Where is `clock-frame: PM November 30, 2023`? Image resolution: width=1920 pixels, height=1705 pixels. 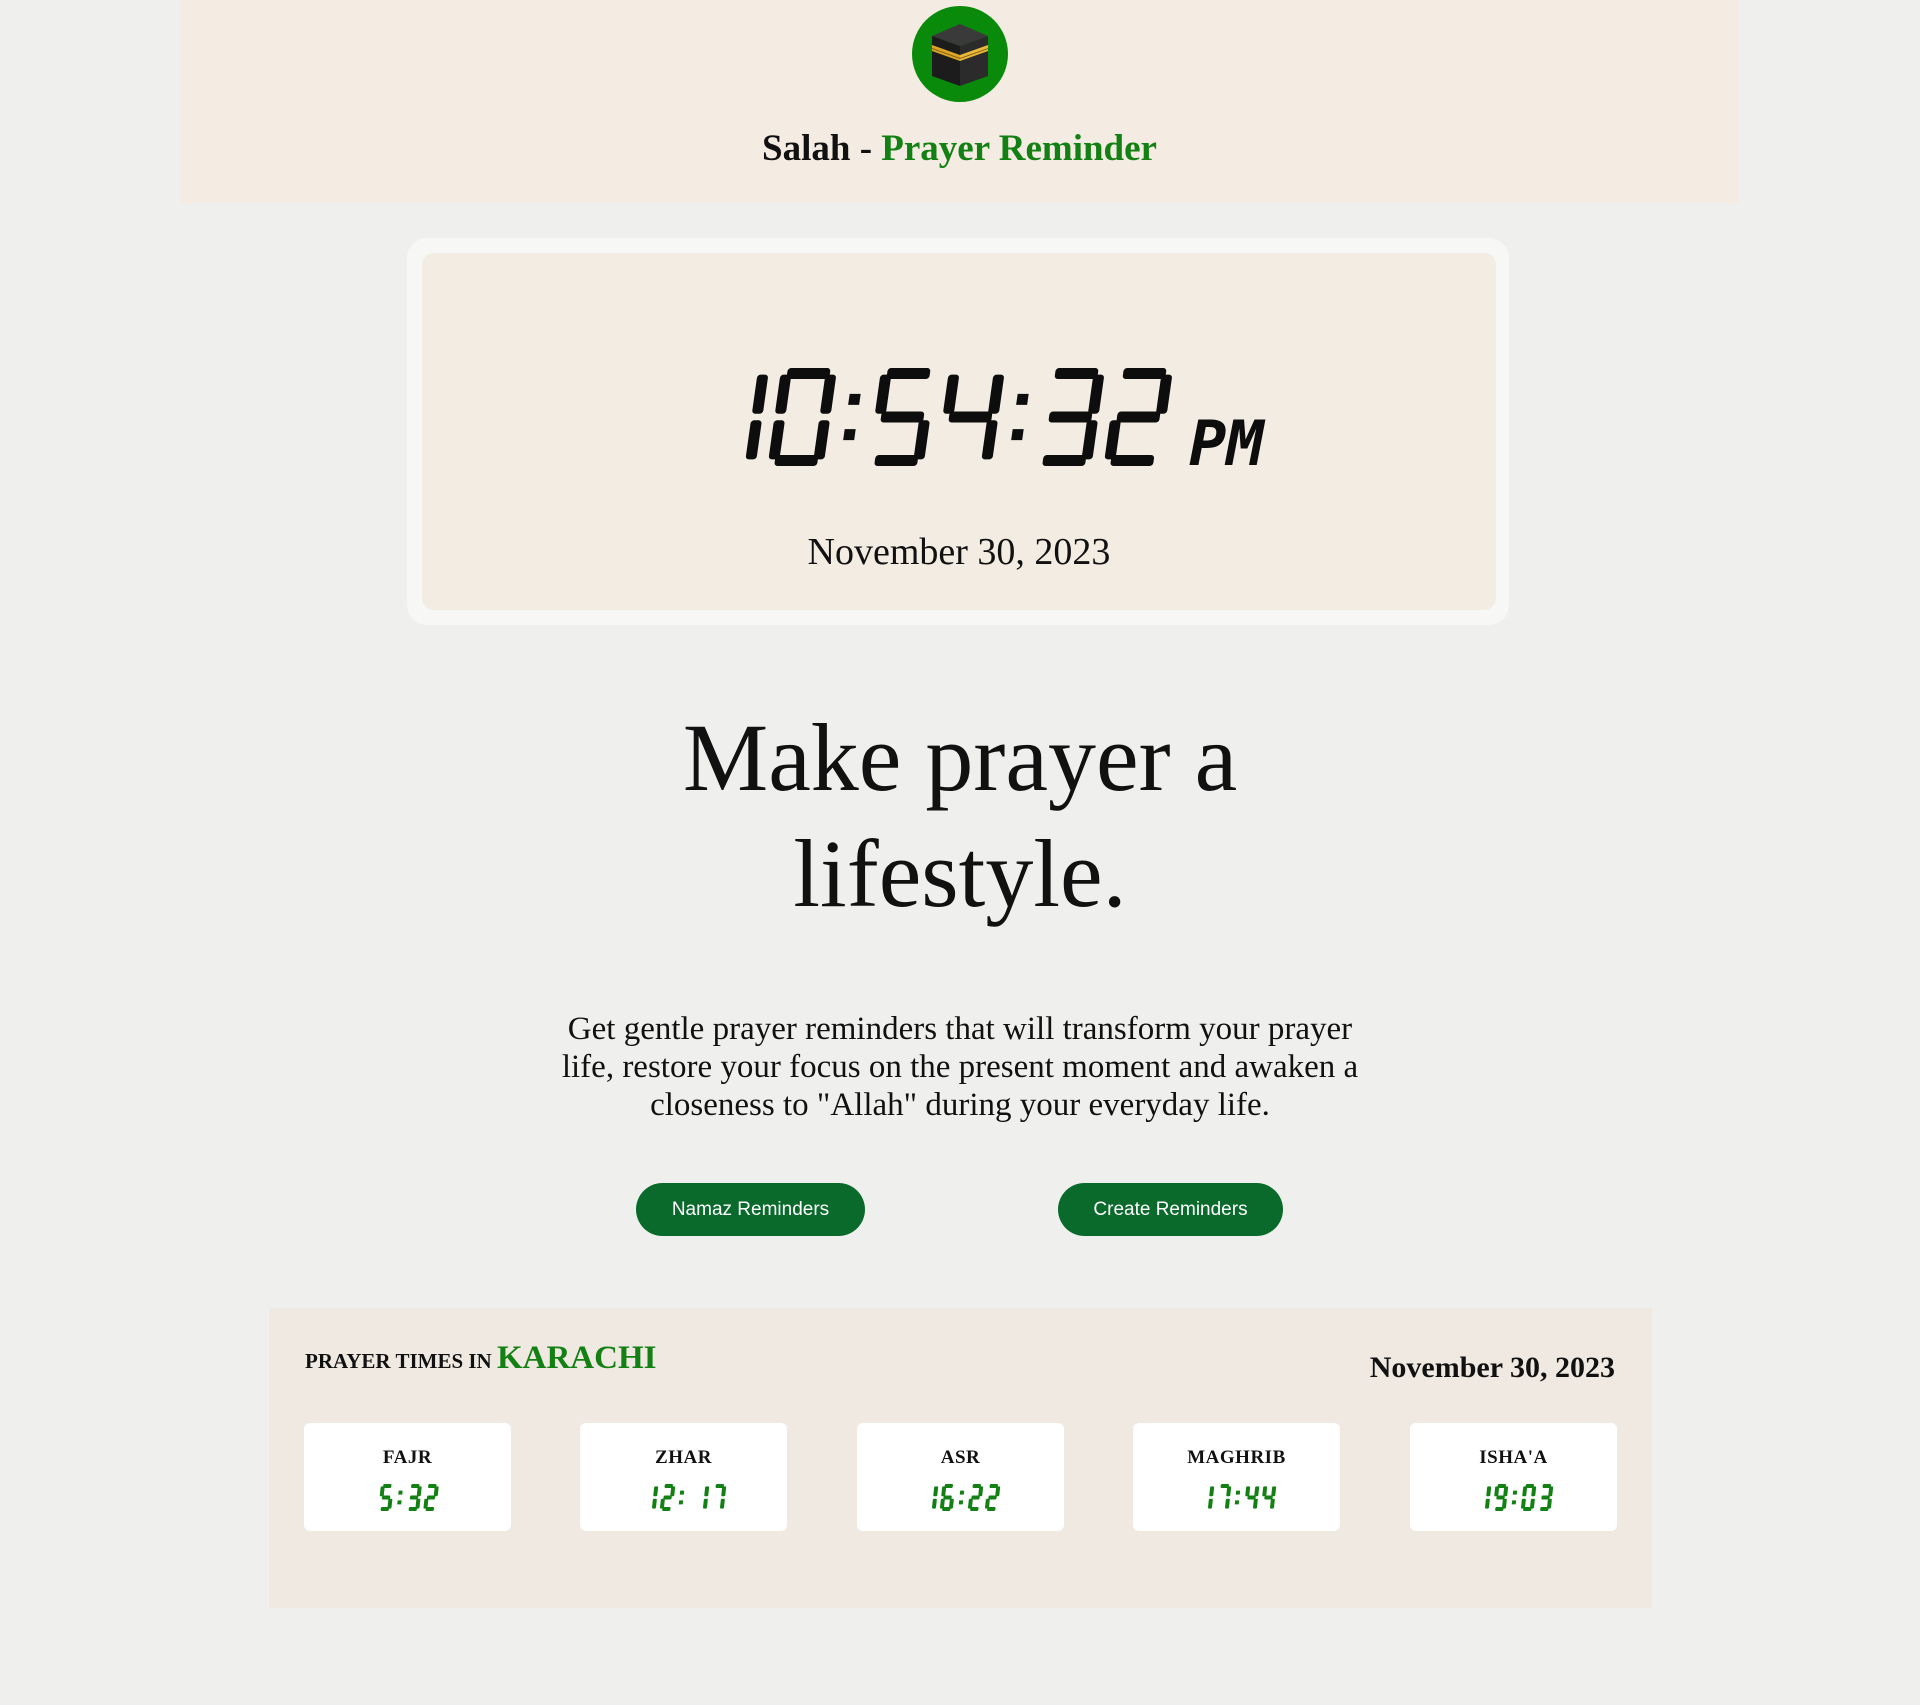
clock-frame: PM November 30, 2023 is located at coordinates (958, 431).